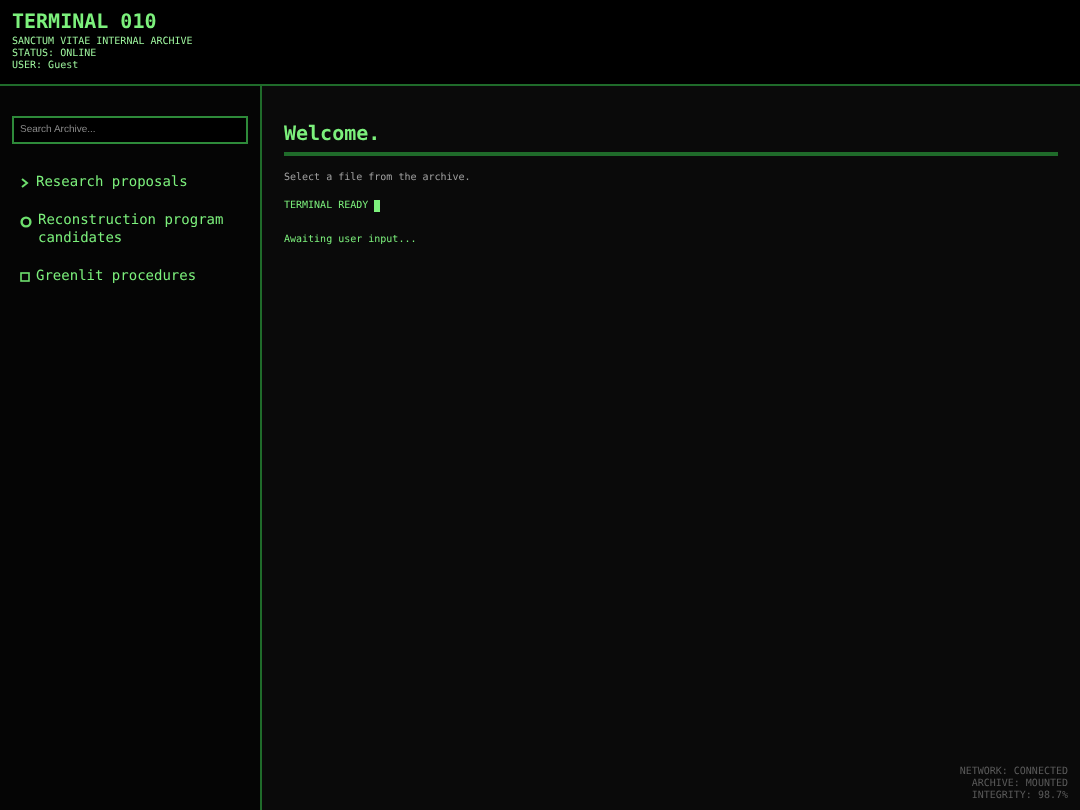  What do you see at coordinates (25, 277) in the screenshot?
I see `checkbox-icon` at bounding box center [25, 277].